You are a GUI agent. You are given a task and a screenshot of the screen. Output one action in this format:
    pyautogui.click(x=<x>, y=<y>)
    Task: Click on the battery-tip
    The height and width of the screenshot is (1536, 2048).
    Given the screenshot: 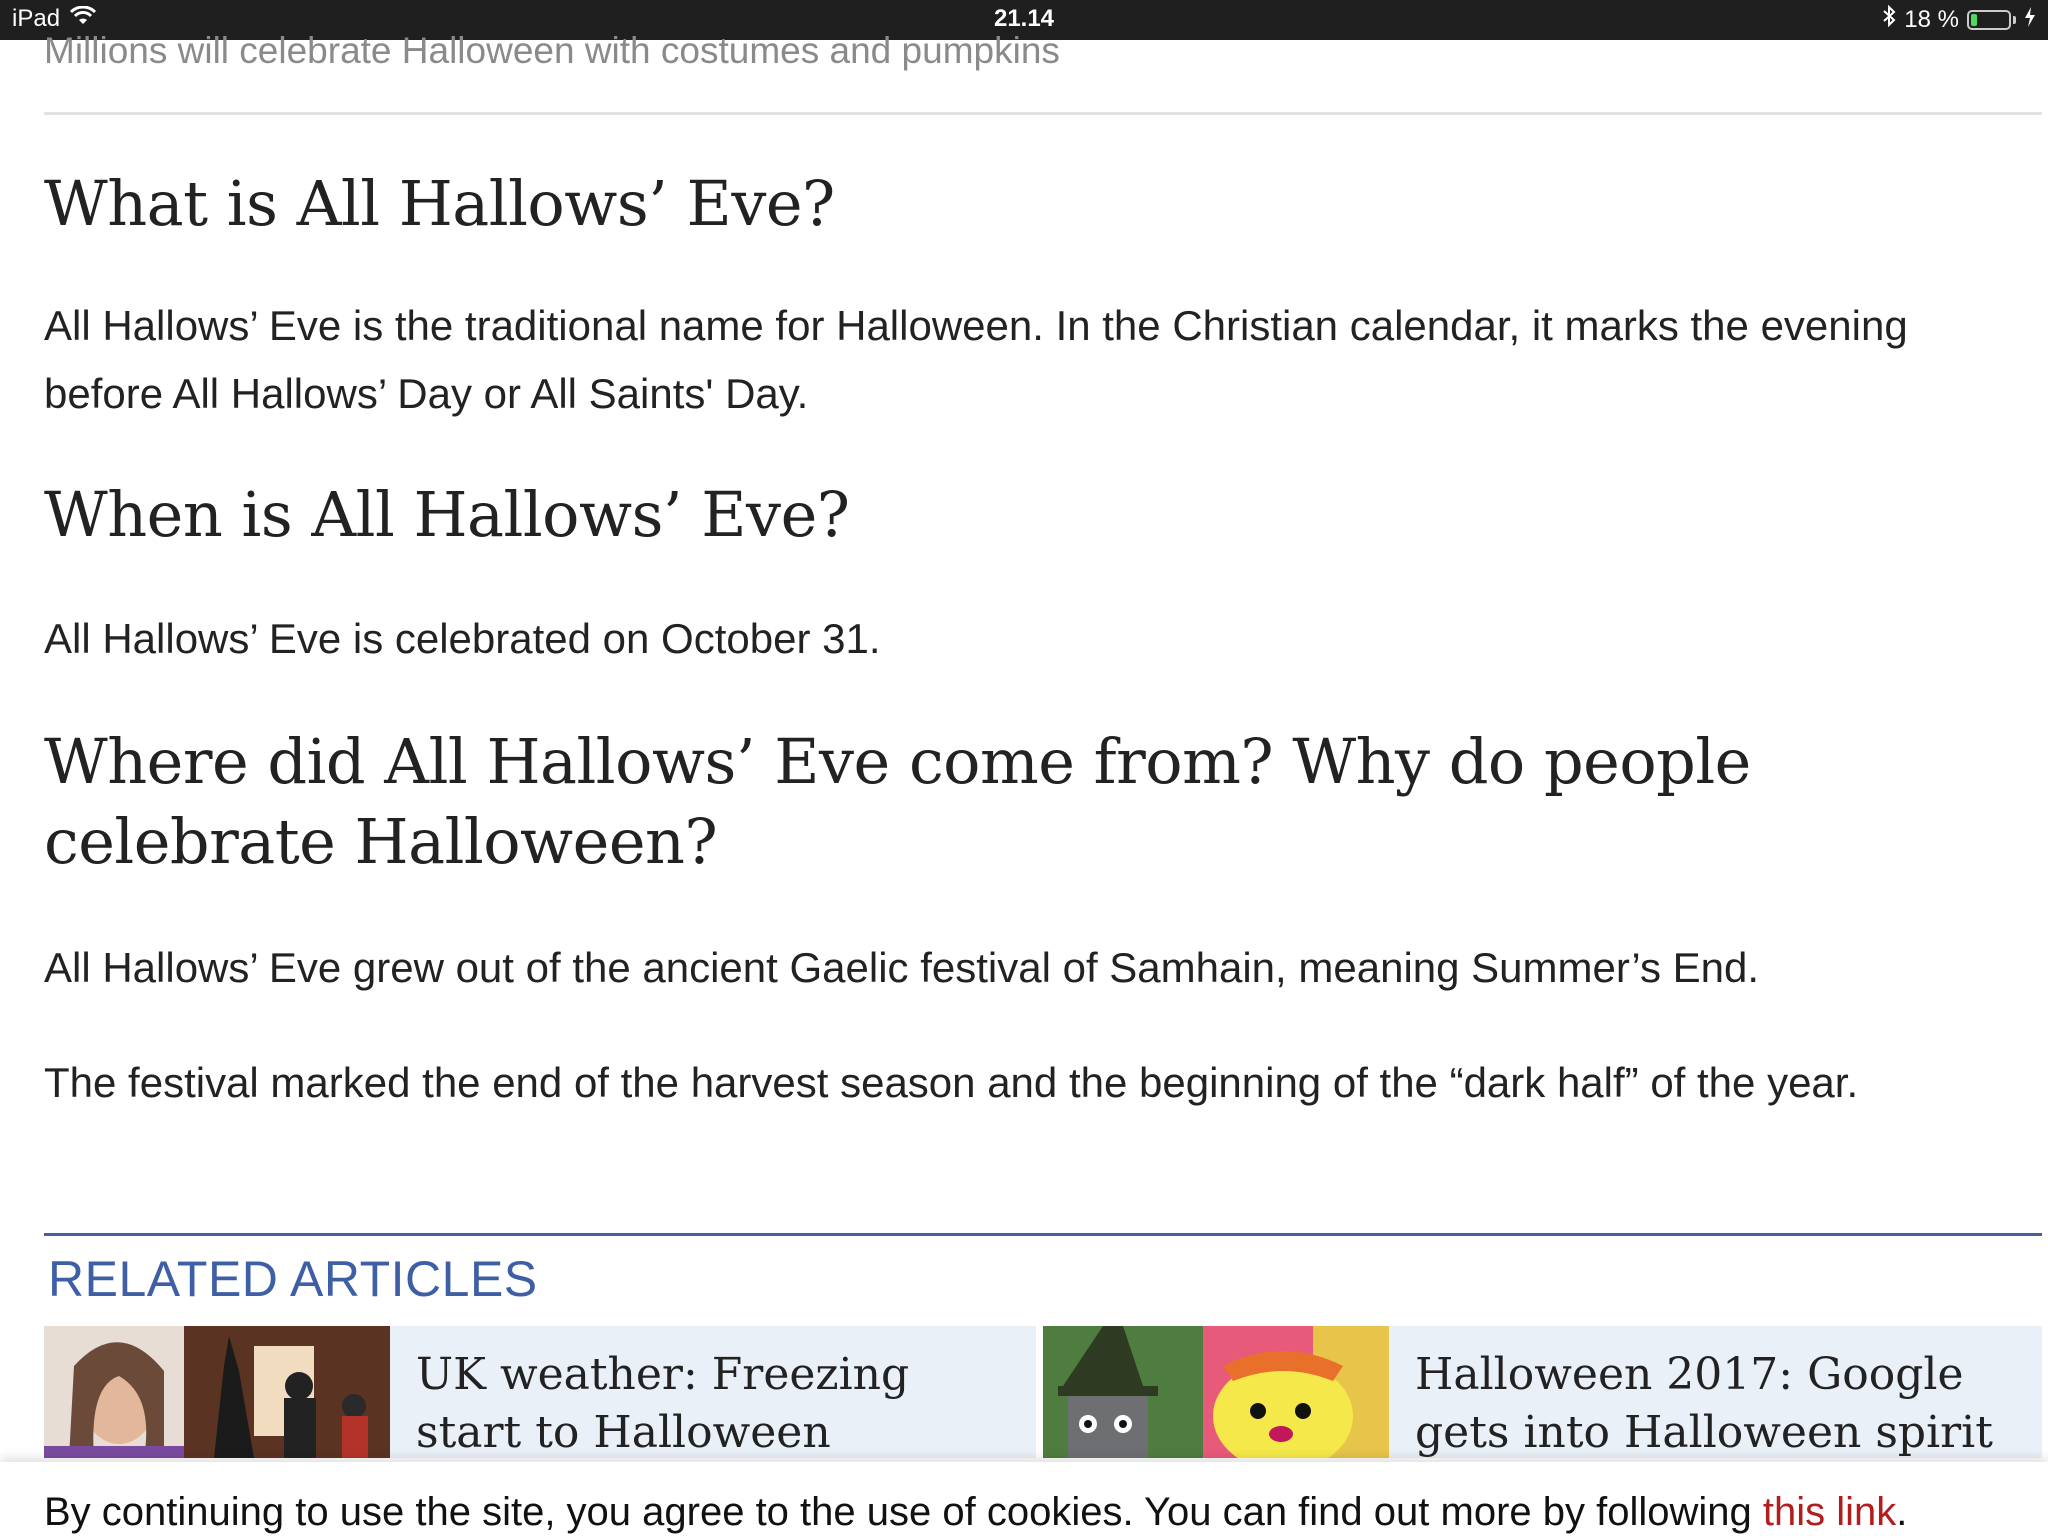 What is the action you would take?
    pyautogui.click(x=2014, y=19)
    